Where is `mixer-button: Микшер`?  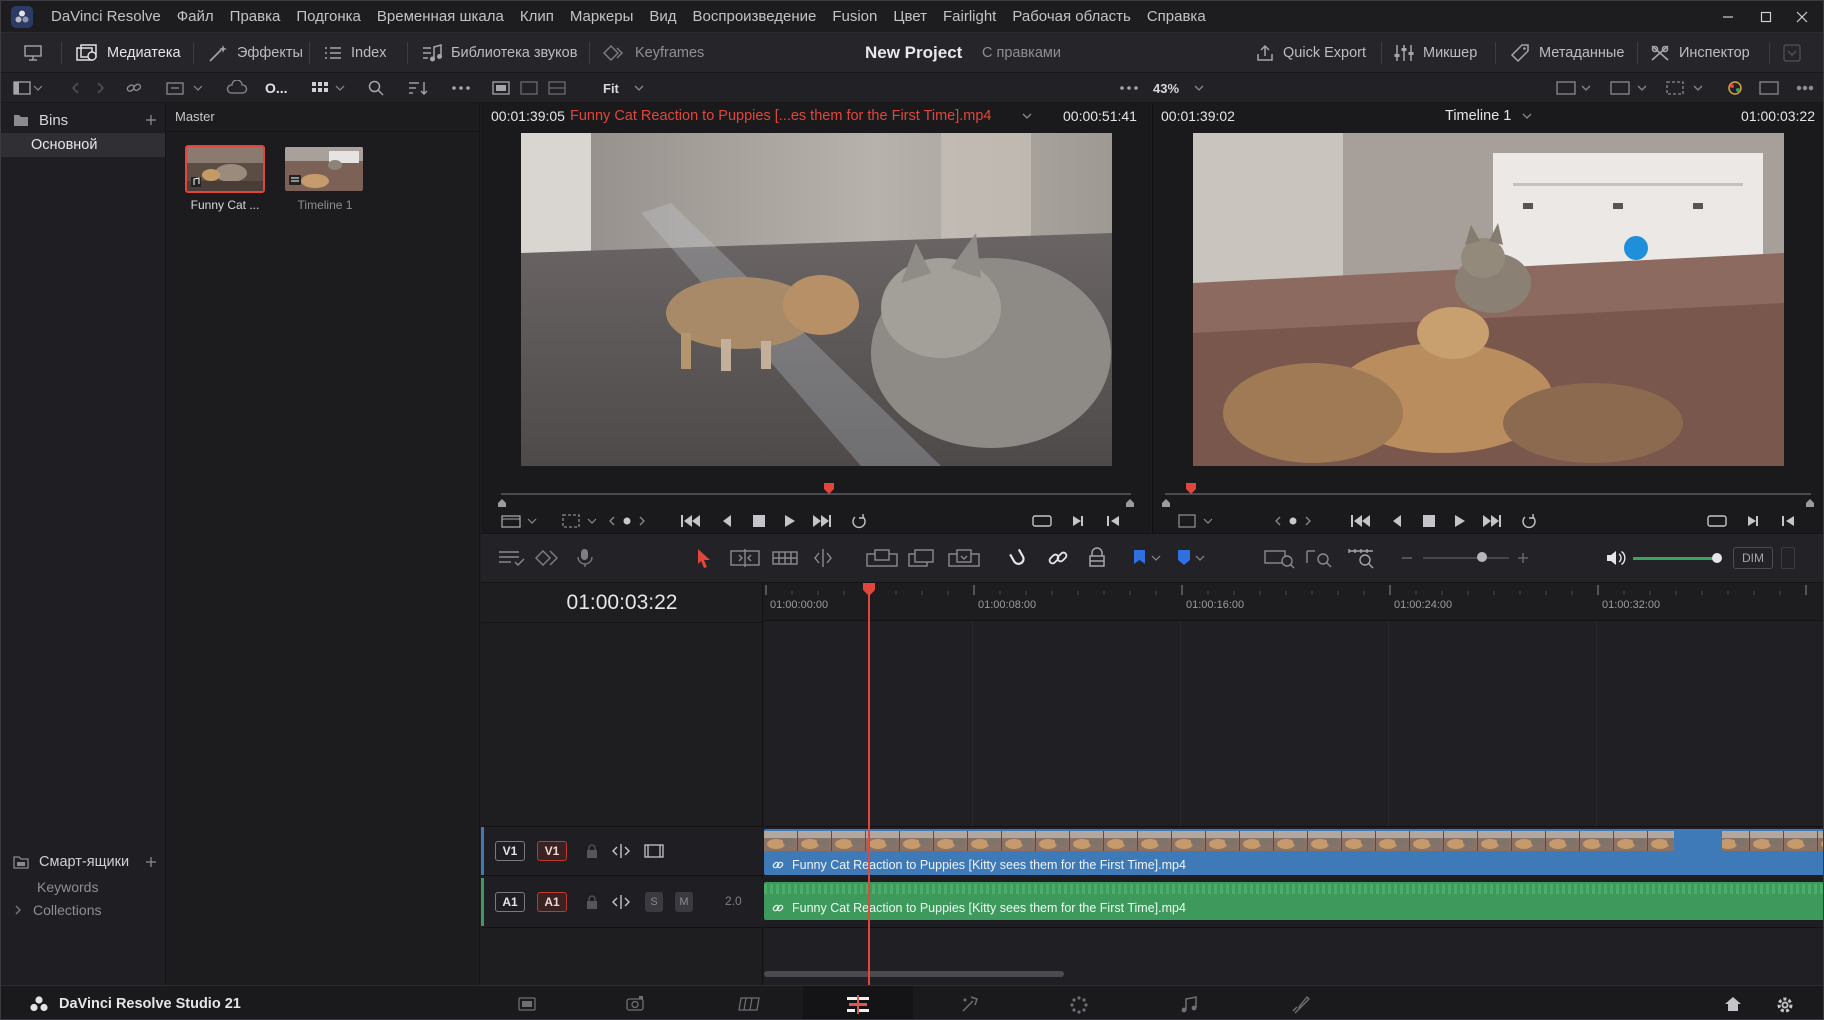 mixer-button: Микшер is located at coordinates (1435, 53).